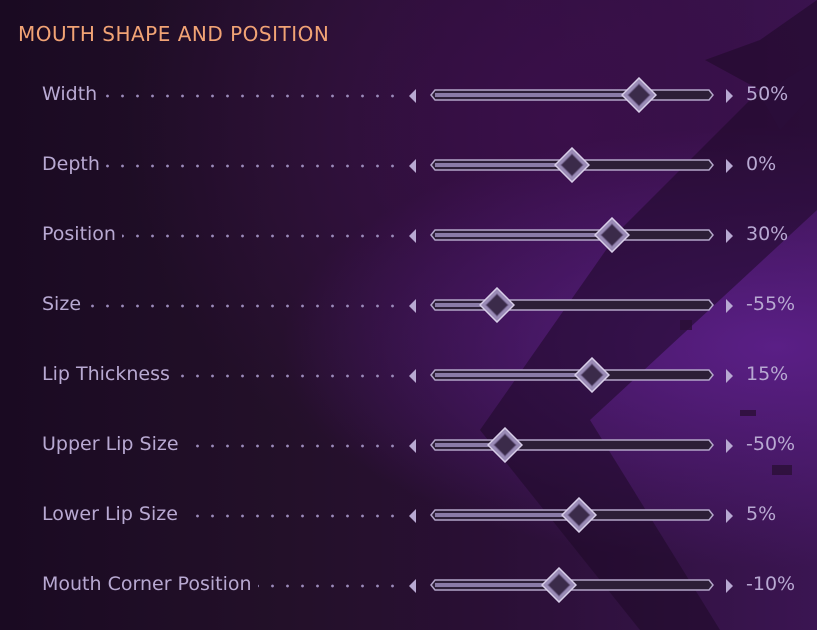 The image size is (817, 630). What do you see at coordinates (408, 585) in the screenshot?
I see `slider-row: Mouth Corner Position -10%` at bounding box center [408, 585].